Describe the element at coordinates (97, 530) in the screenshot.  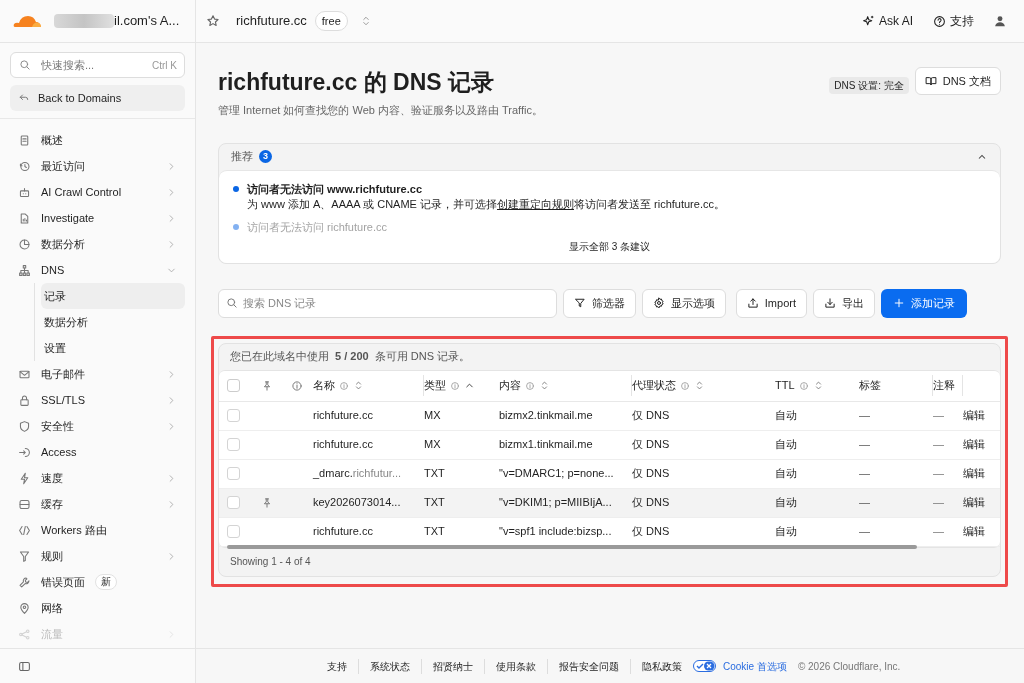
I see `sidebar-item: Workers 路由` at that location.